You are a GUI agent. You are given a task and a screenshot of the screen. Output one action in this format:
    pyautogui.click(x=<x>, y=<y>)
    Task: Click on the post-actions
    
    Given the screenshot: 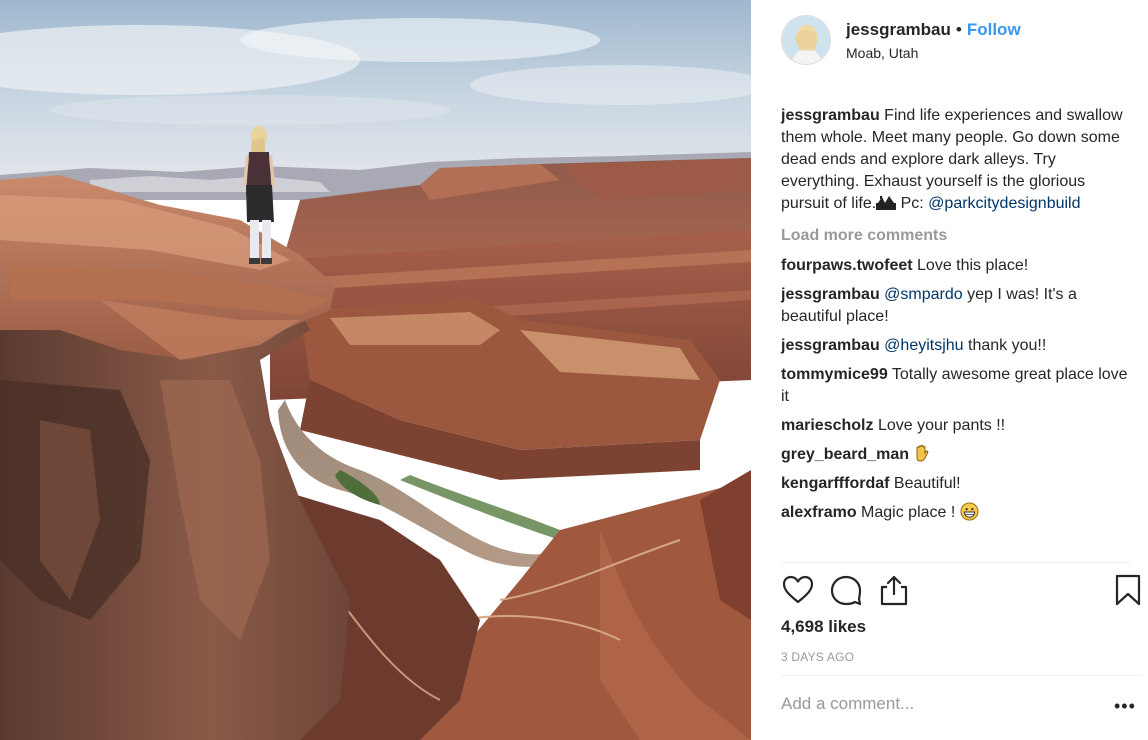 What is the action you would take?
    pyautogui.click(x=961, y=592)
    